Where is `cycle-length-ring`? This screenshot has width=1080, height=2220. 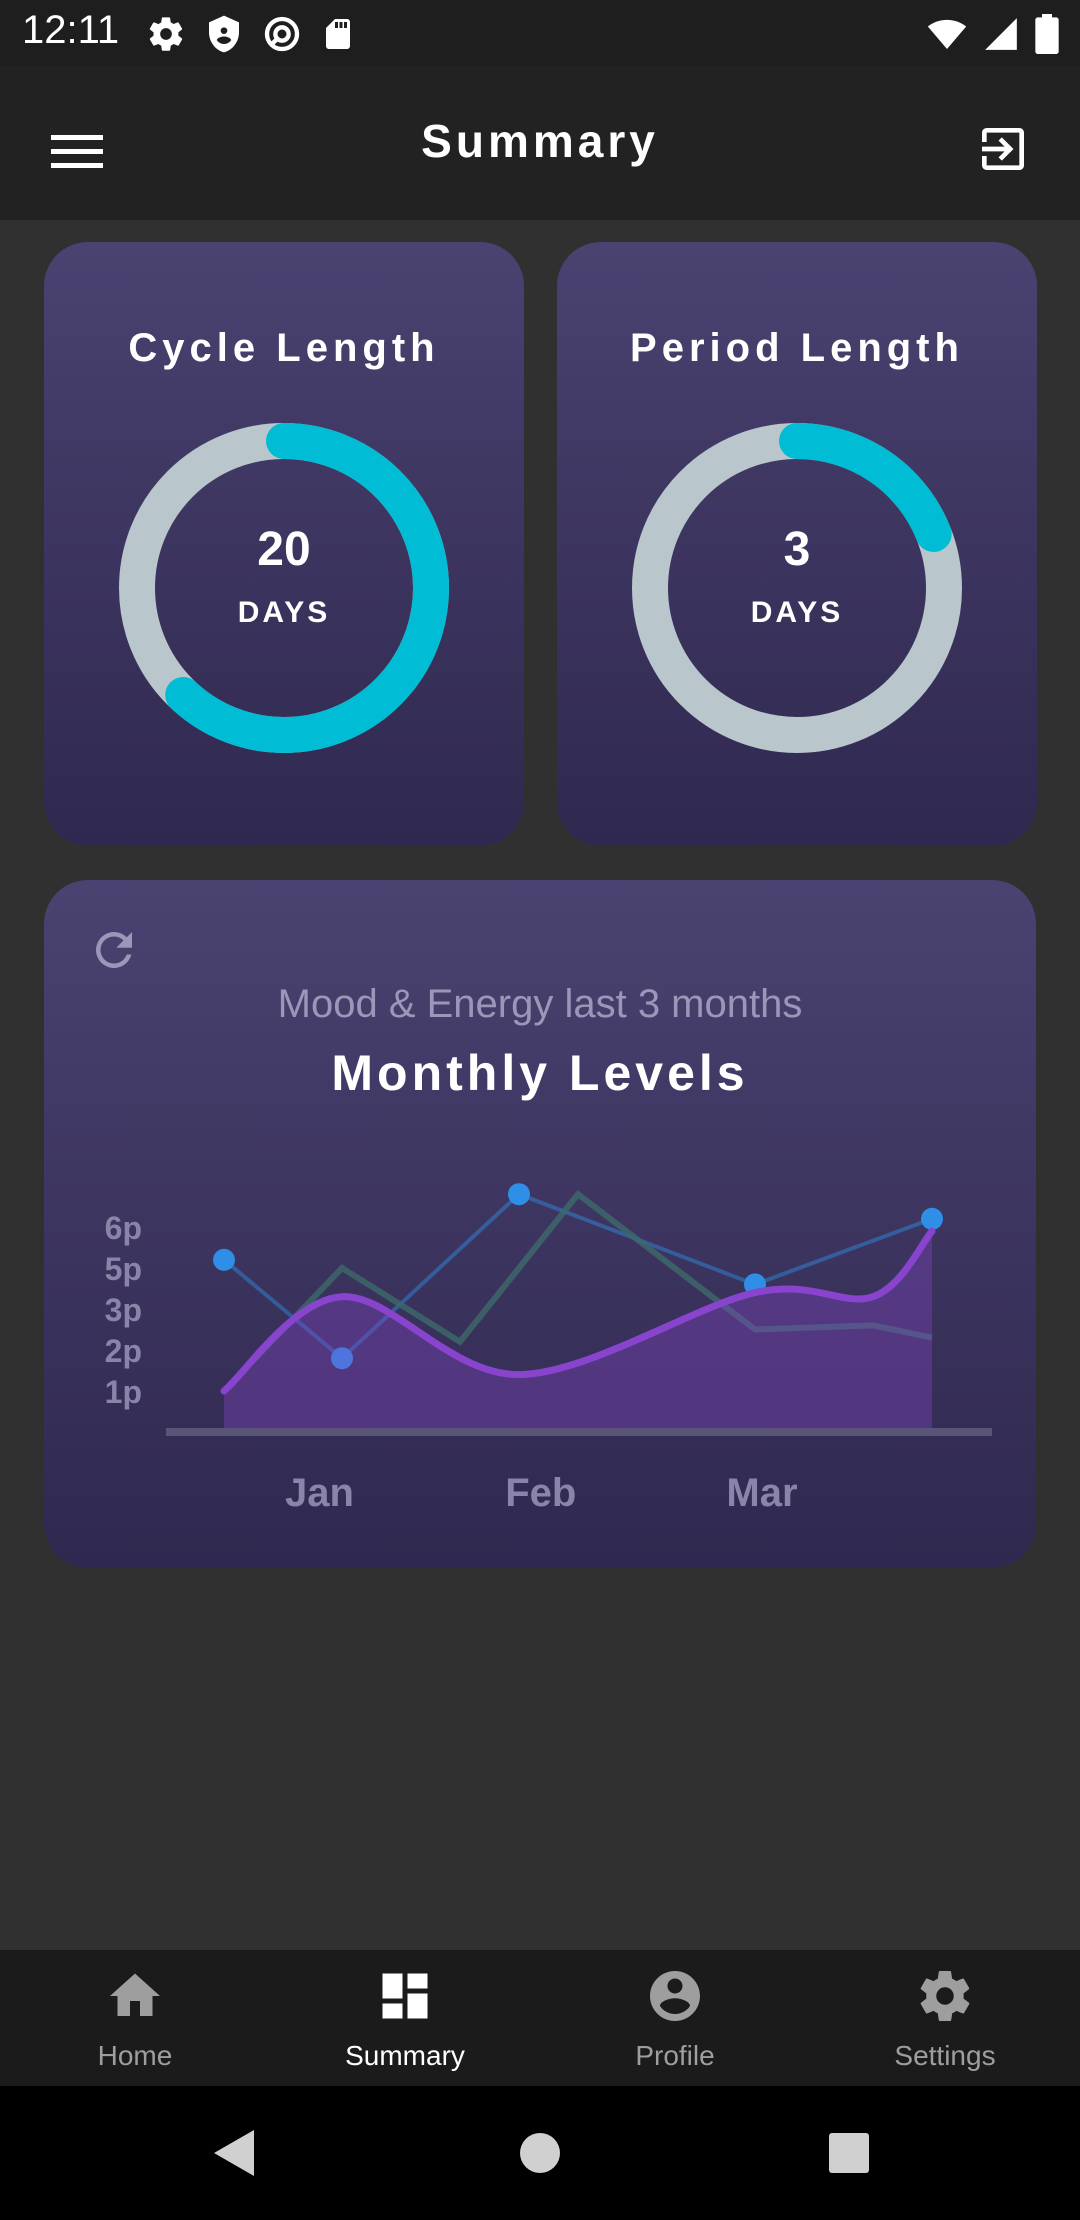 cycle-length-ring is located at coordinates (284, 588).